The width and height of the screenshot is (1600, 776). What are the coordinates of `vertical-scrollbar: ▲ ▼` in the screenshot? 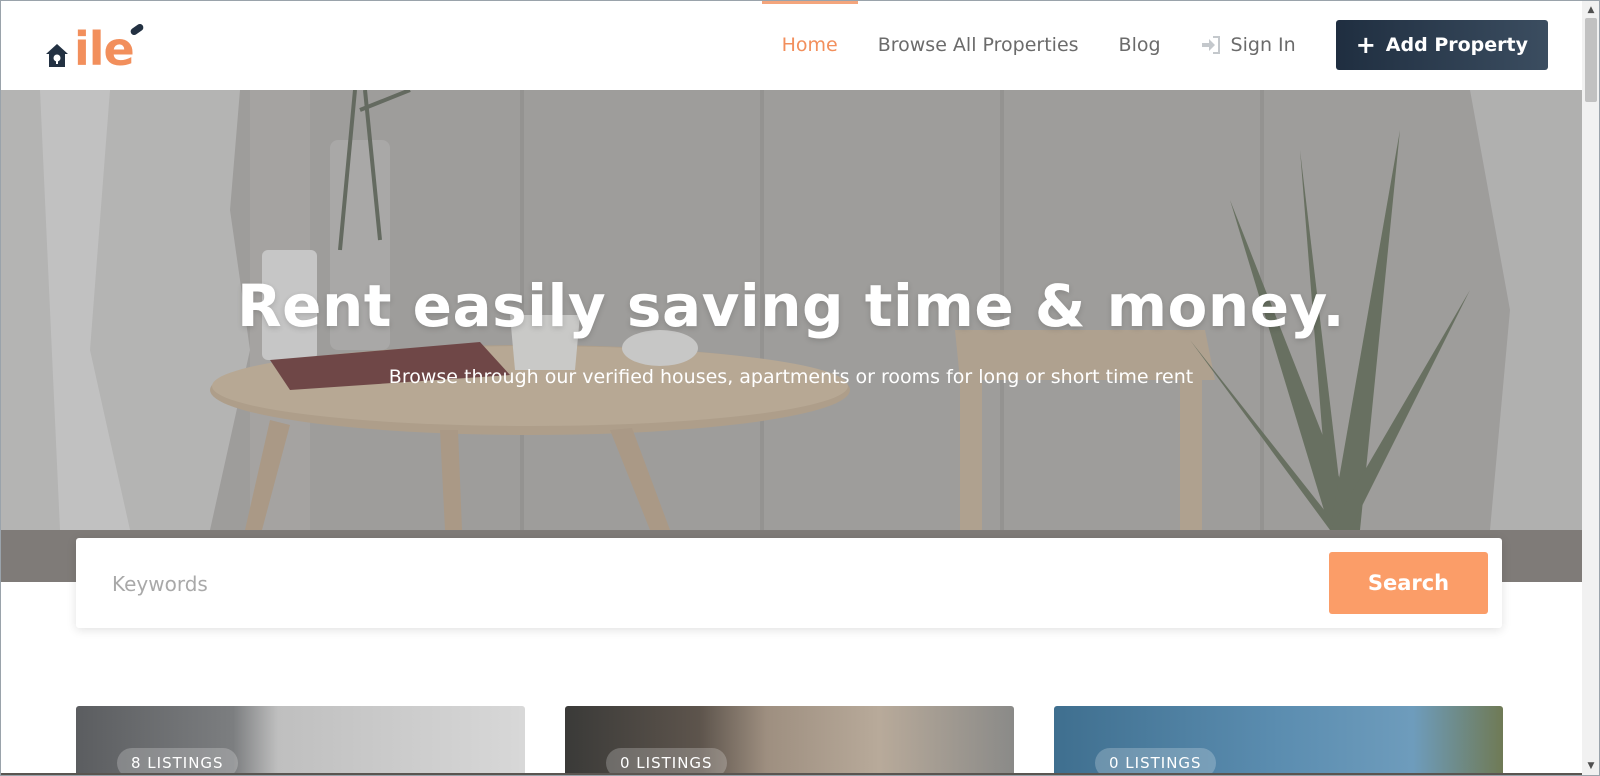 It's located at (1591, 388).